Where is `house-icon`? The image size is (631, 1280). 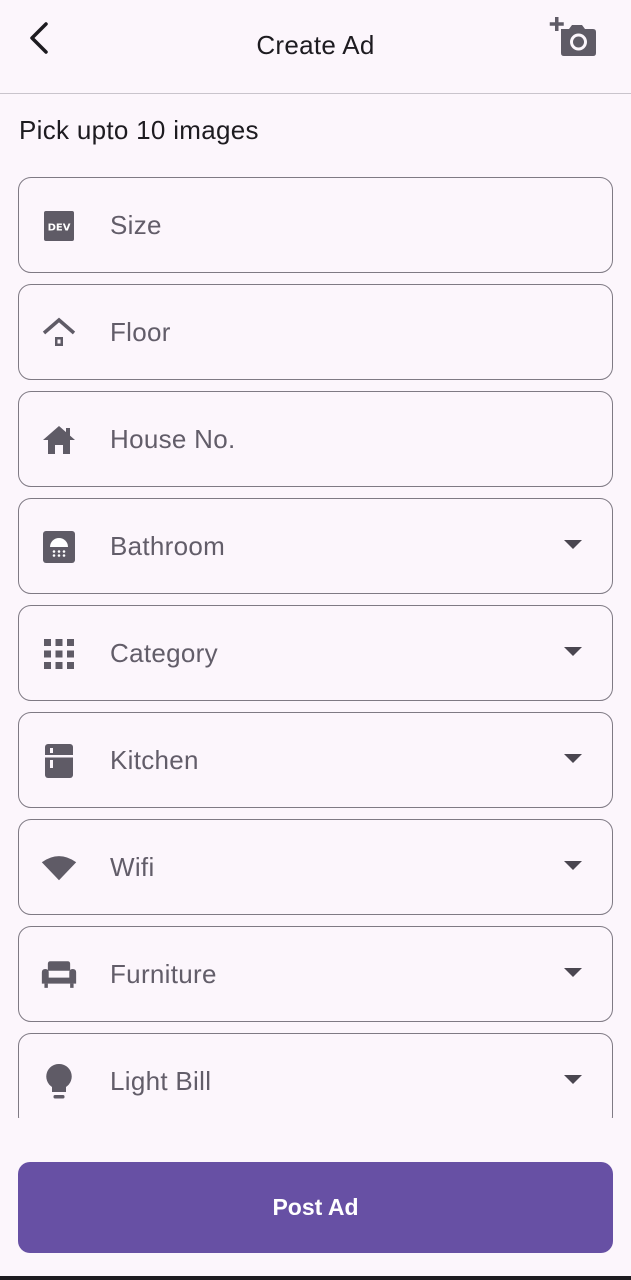
house-icon is located at coordinates (59, 440).